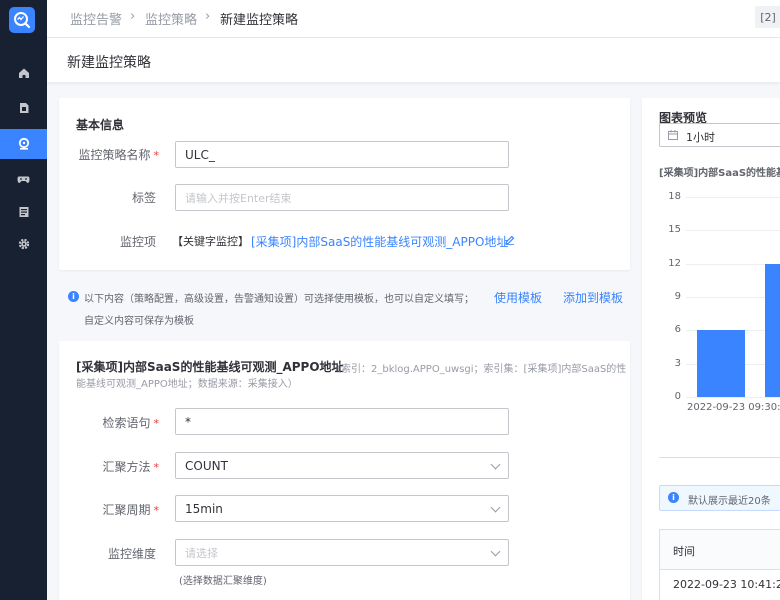  What do you see at coordinates (171, 18) in the screenshot?
I see `breadcrumb-parent: 监控策略` at bounding box center [171, 18].